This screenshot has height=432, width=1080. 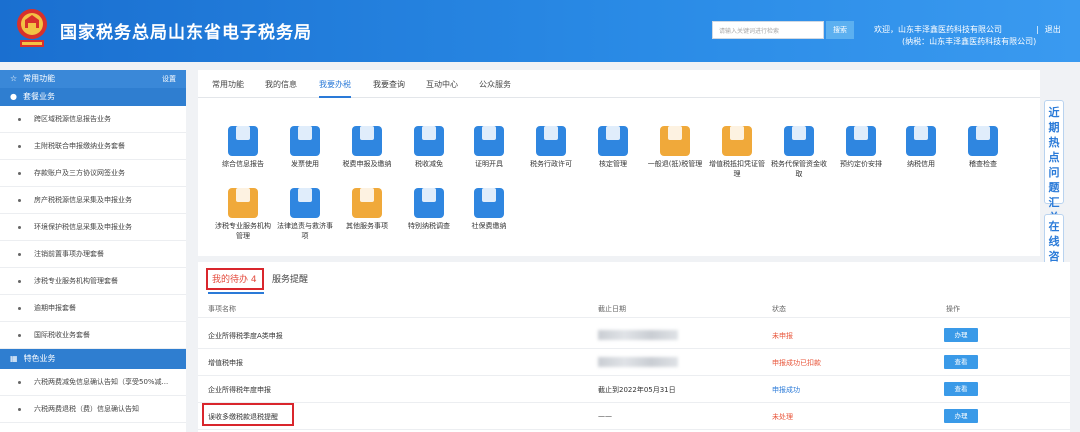 I want to click on sidebar-item: 主附税联合申报缴纳业务套餐, so click(x=93, y=146).